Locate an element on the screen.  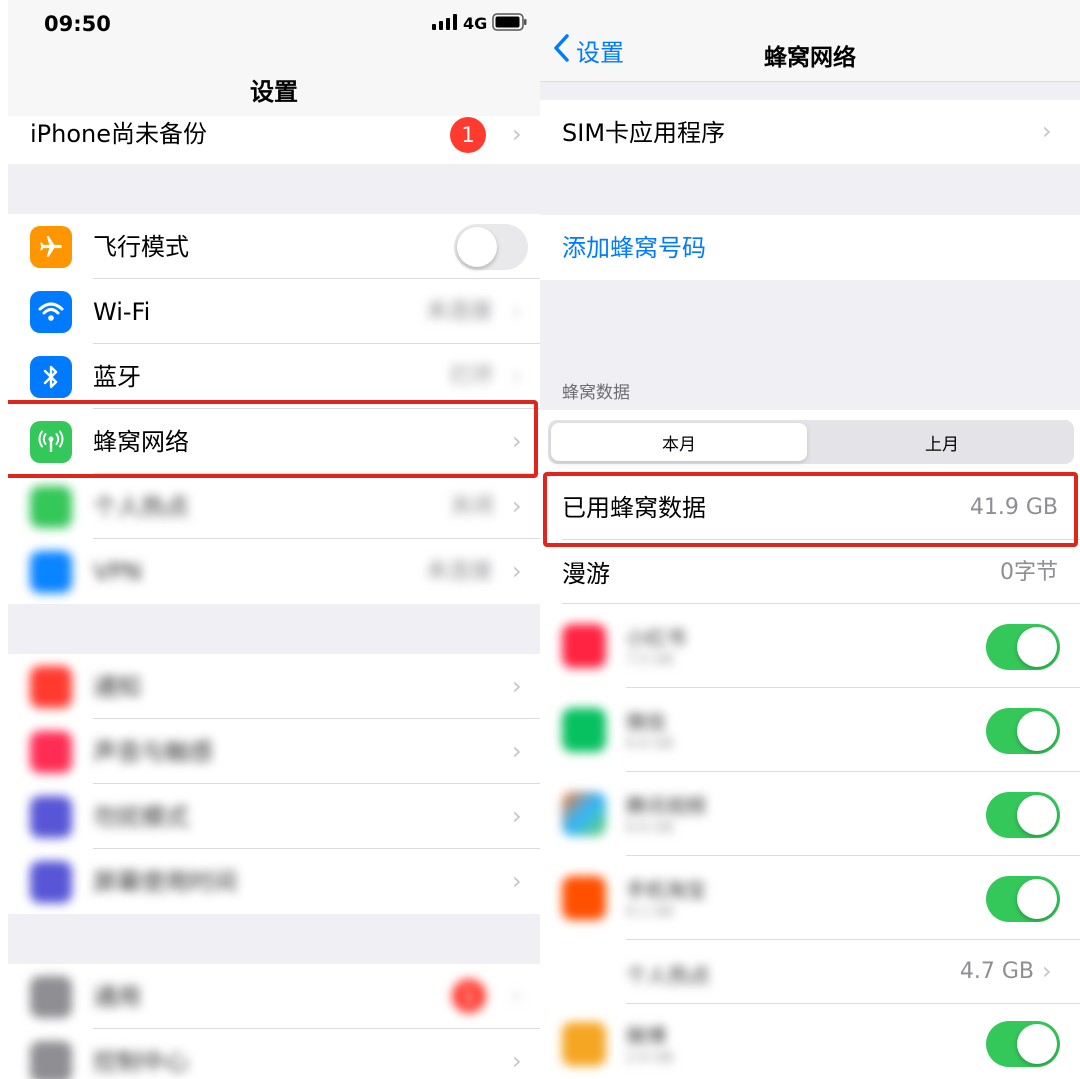
bluetooth-status: 打开 is located at coordinates (472, 376).